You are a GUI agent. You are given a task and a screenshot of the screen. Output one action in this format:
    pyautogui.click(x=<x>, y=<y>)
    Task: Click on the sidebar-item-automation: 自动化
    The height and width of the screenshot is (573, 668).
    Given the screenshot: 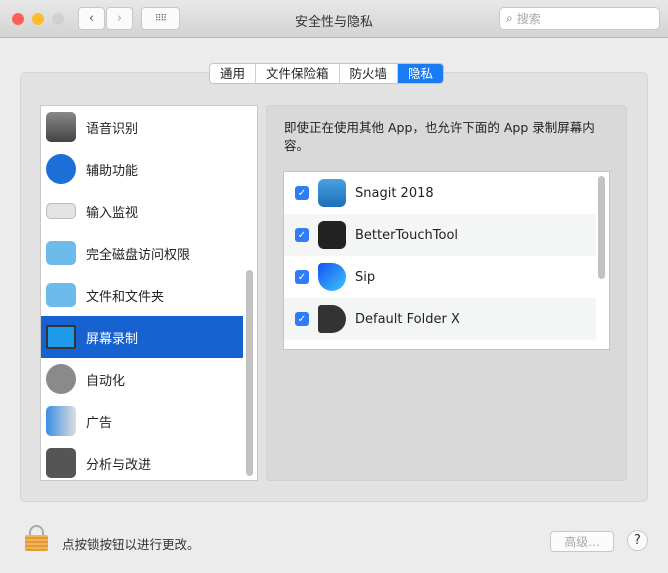 What is the action you would take?
    pyautogui.click(x=142, y=379)
    